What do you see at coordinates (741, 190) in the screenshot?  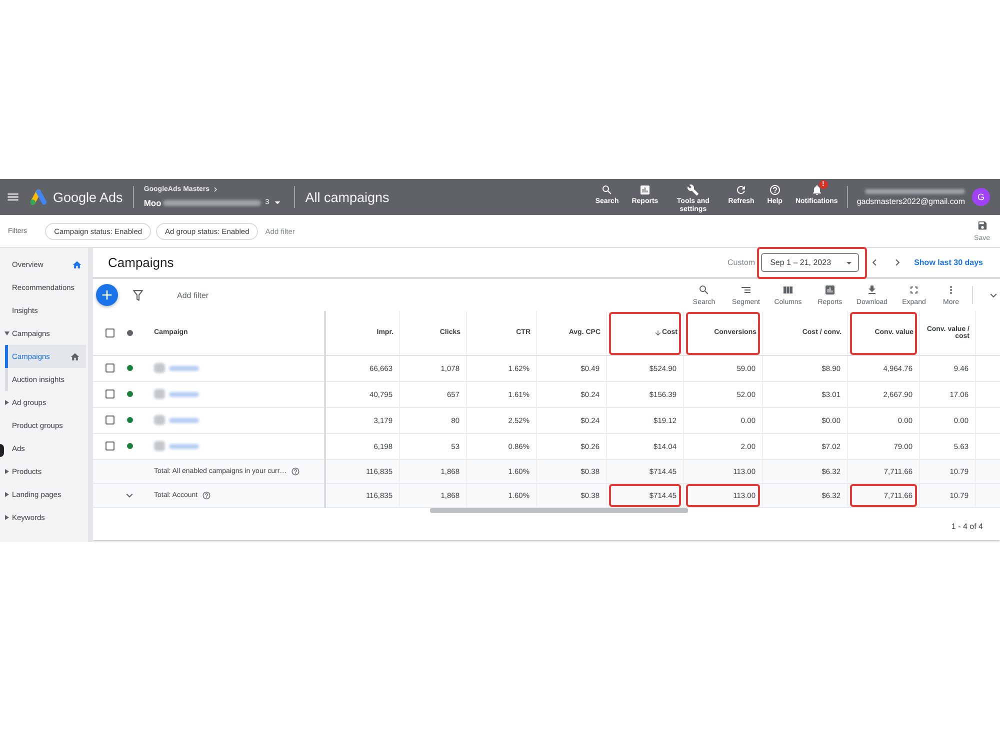 I see `refresh-icon` at bounding box center [741, 190].